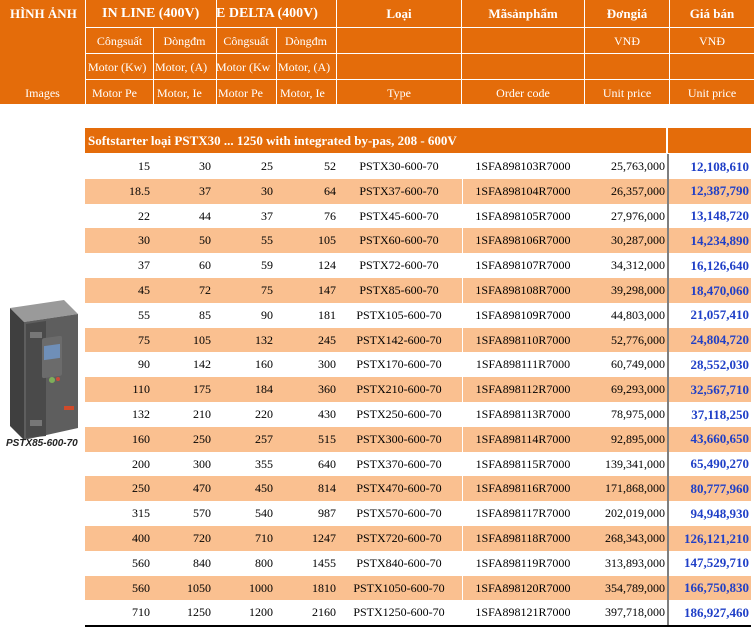 The width and height of the screenshot is (754, 627). Describe the element at coordinates (327, 339) in the screenshot. I see `cell-ie2: 245` at that location.